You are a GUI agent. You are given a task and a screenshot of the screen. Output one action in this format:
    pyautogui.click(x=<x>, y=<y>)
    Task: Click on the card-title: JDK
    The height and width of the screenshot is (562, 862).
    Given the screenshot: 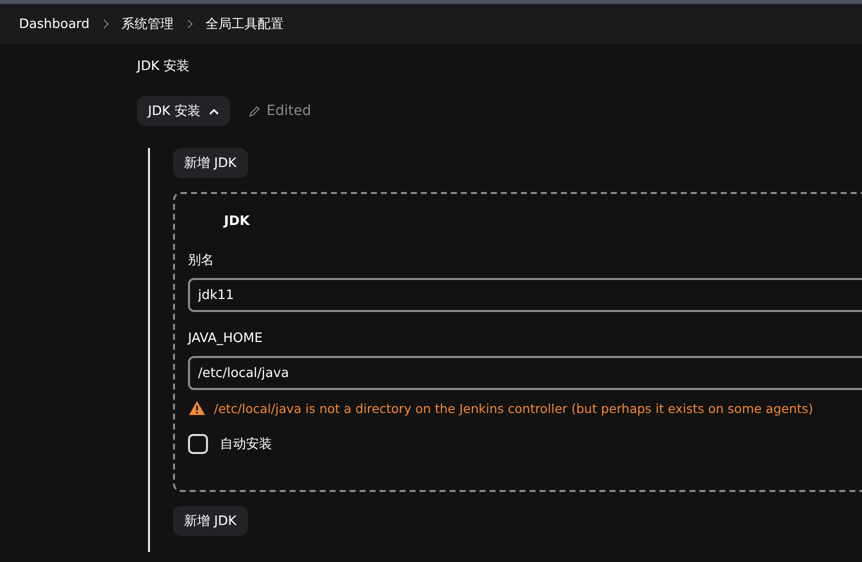 What is the action you would take?
    pyautogui.click(x=237, y=221)
    